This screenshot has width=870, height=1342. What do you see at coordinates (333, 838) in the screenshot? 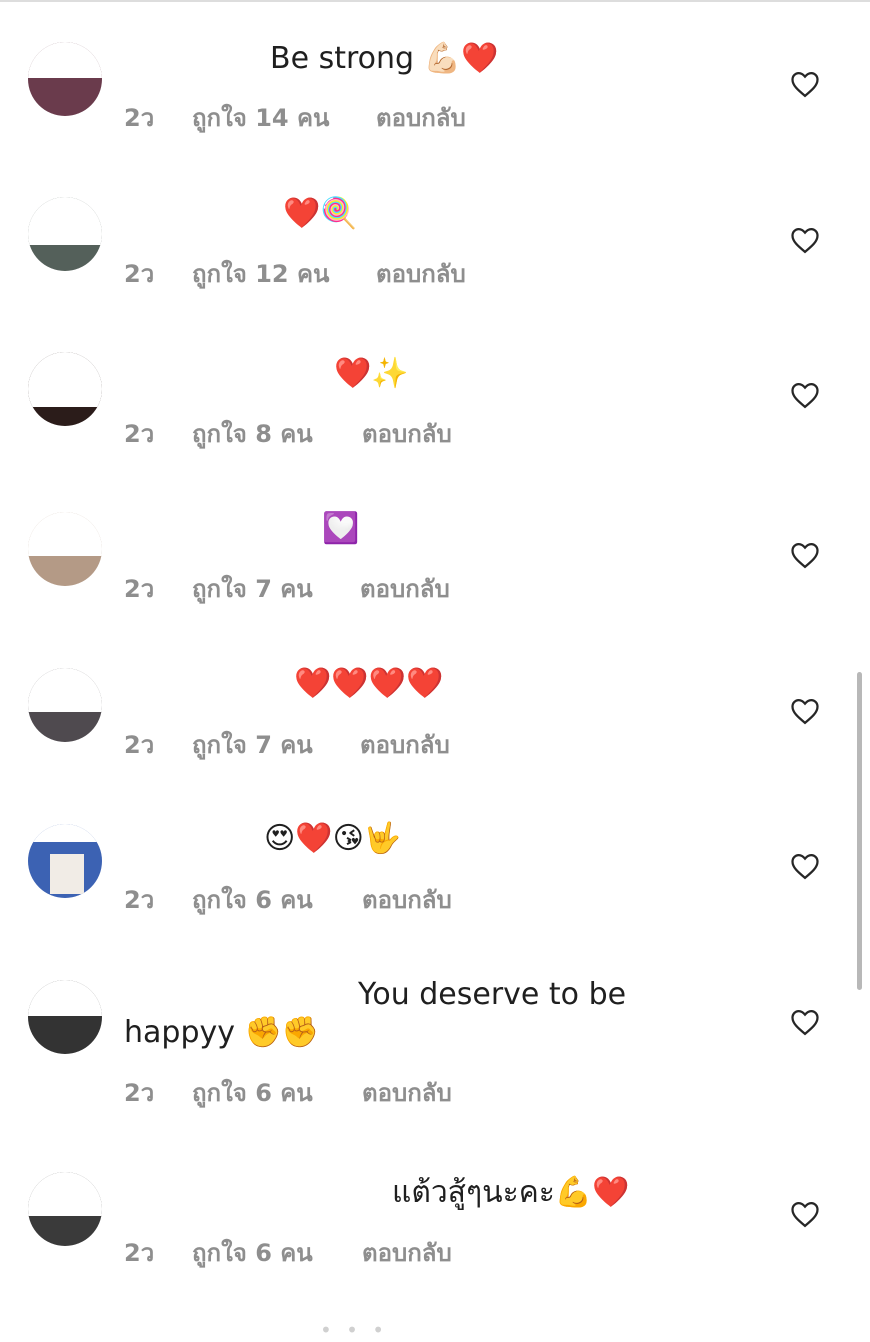
I see `comment-text: 😍❤️😘🤟` at bounding box center [333, 838].